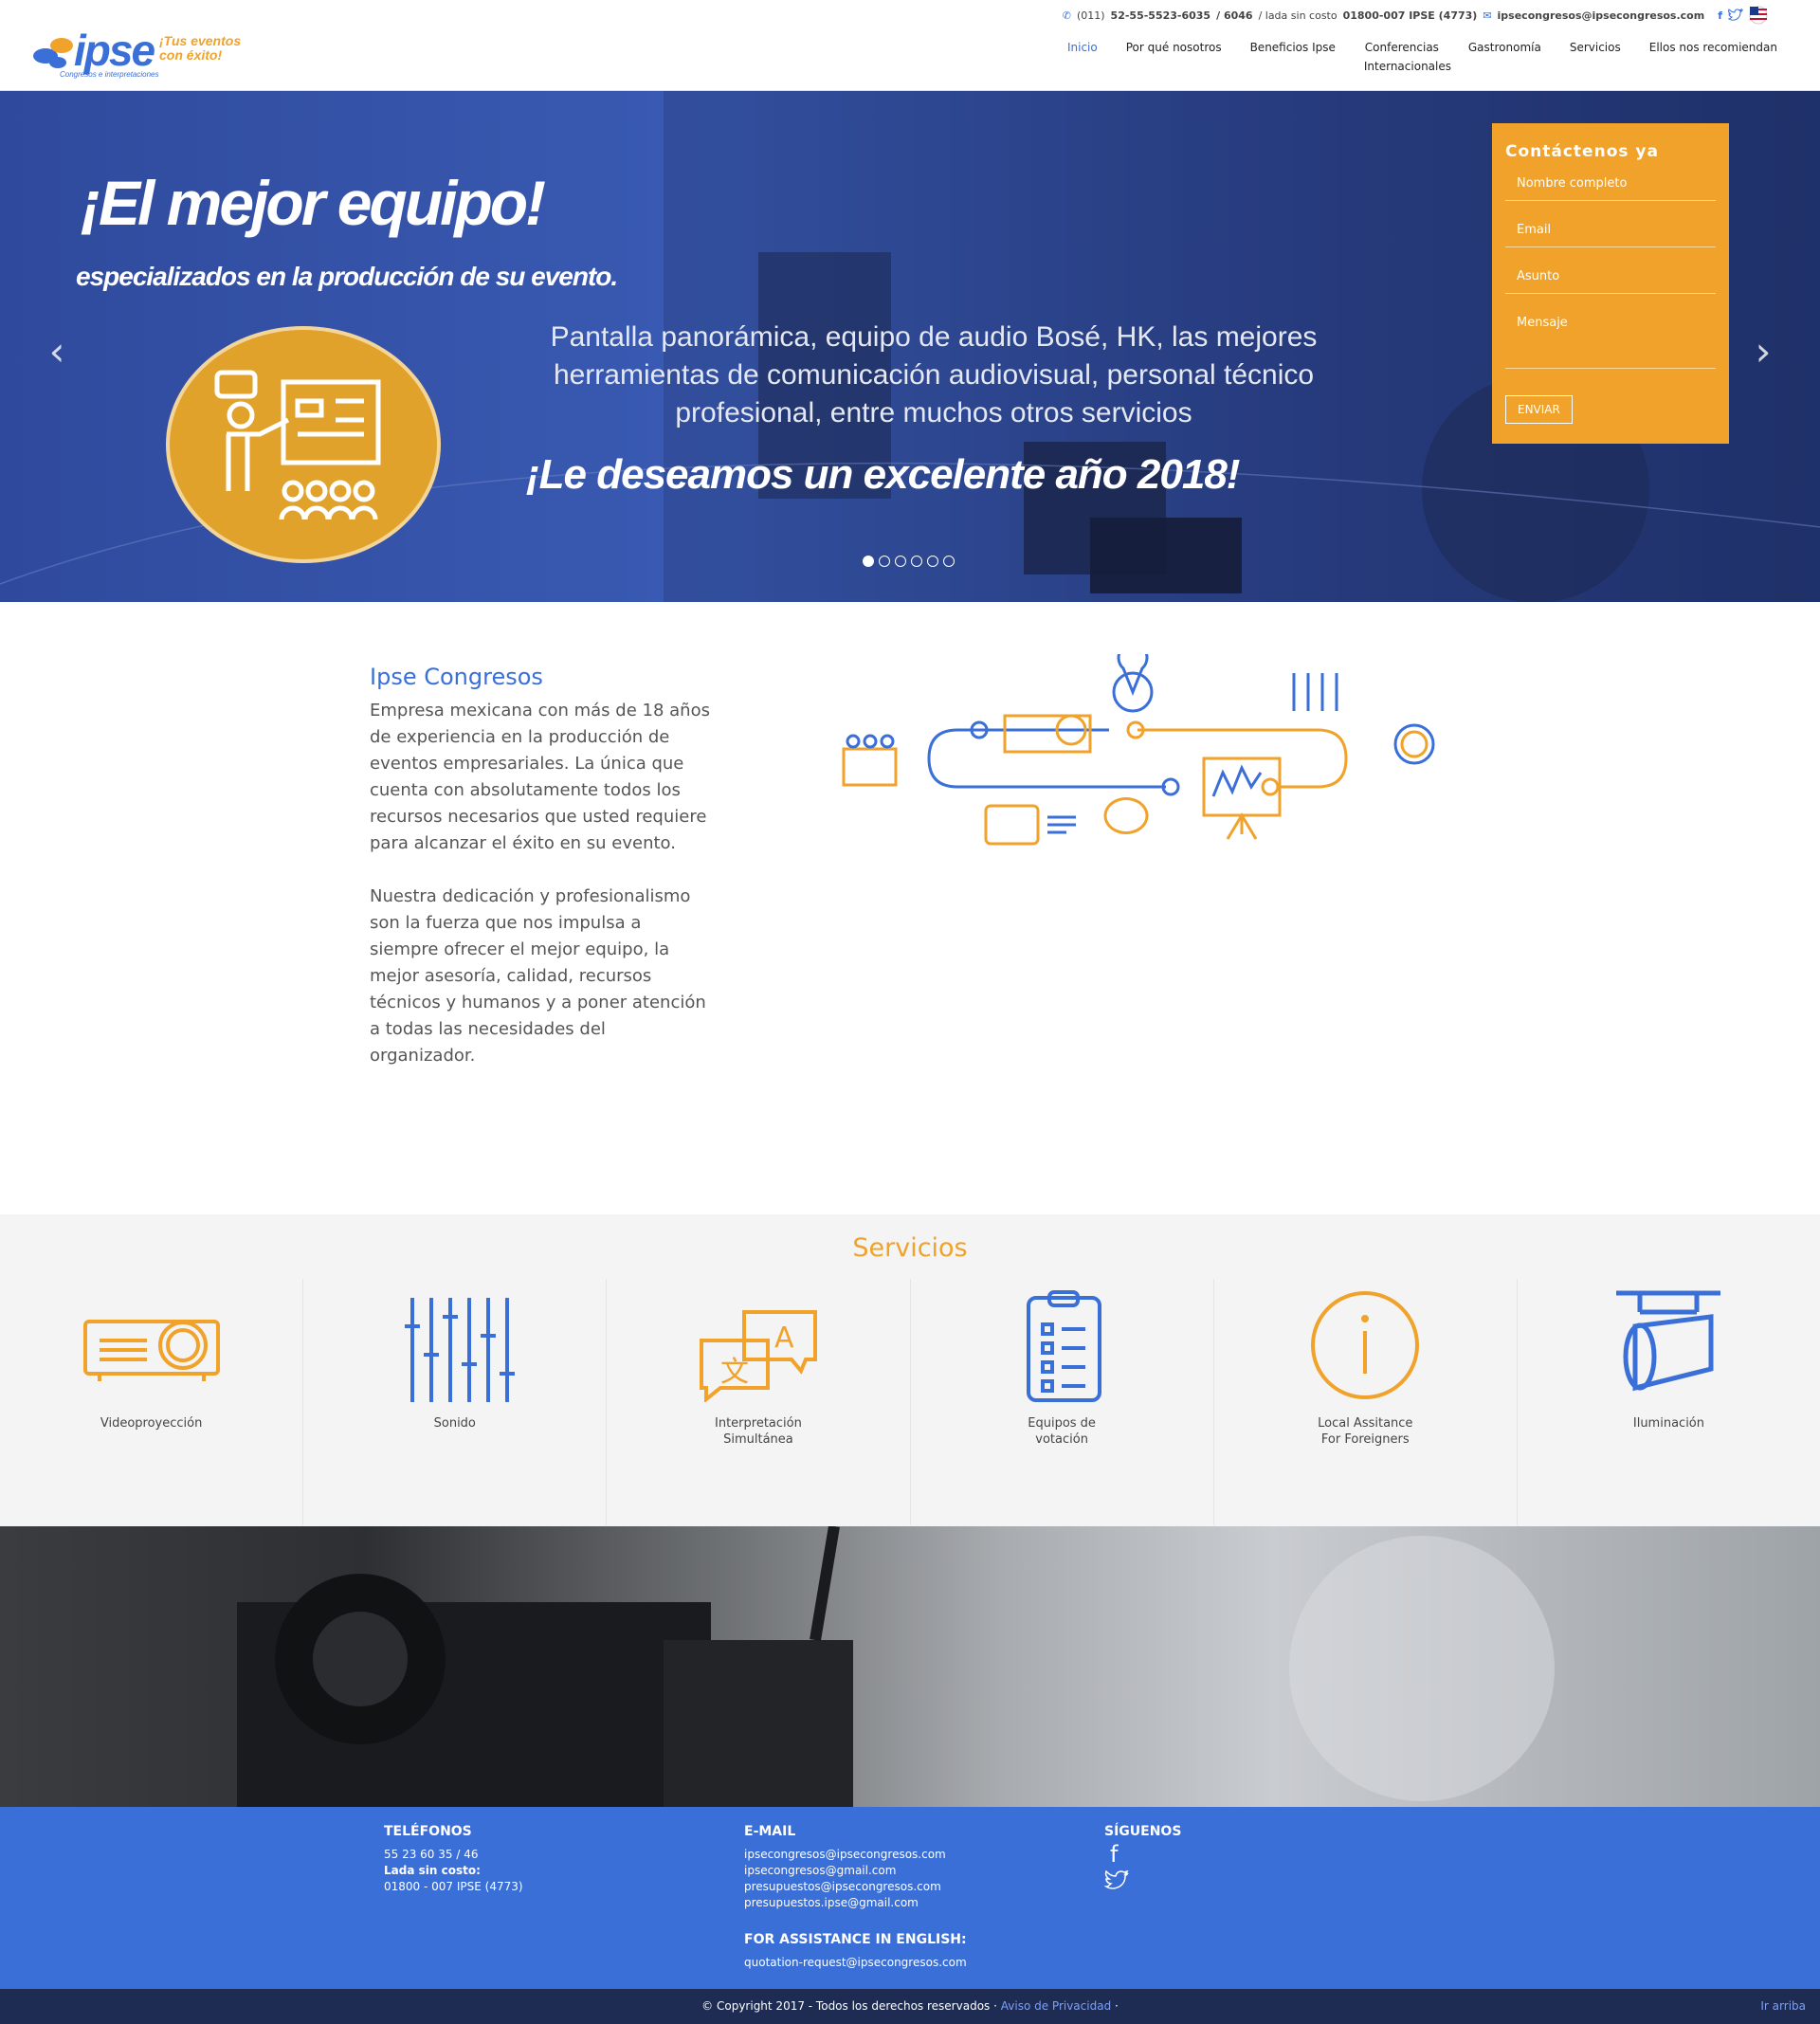 The image size is (1820, 2024). Describe the element at coordinates (1062, 1431) in the screenshot. I see `service-label: Equipos de votación` at that location.